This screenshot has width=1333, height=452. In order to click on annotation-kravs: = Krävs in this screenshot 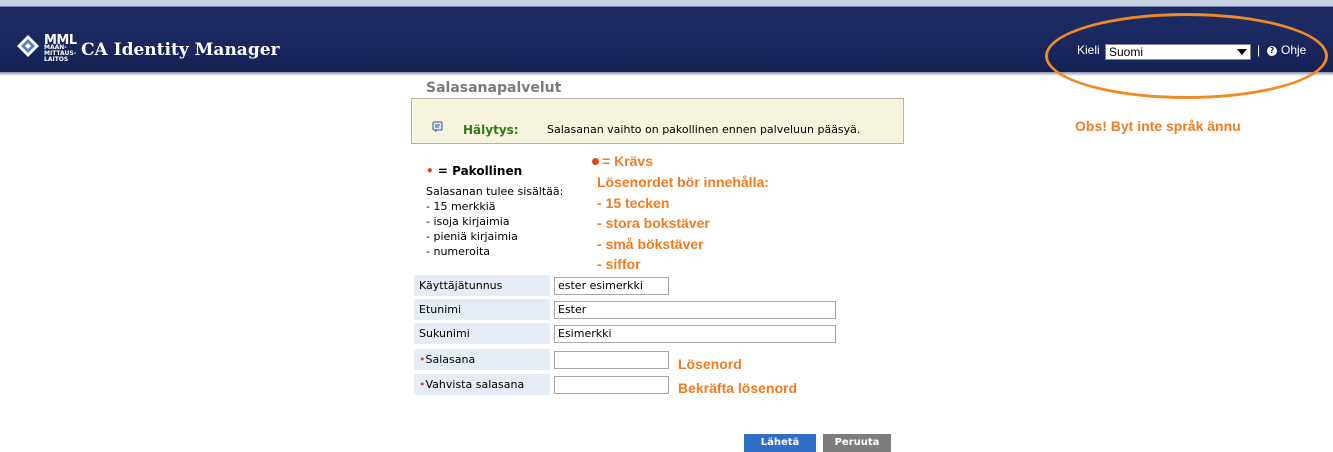, I will do `click(622, 161)`.